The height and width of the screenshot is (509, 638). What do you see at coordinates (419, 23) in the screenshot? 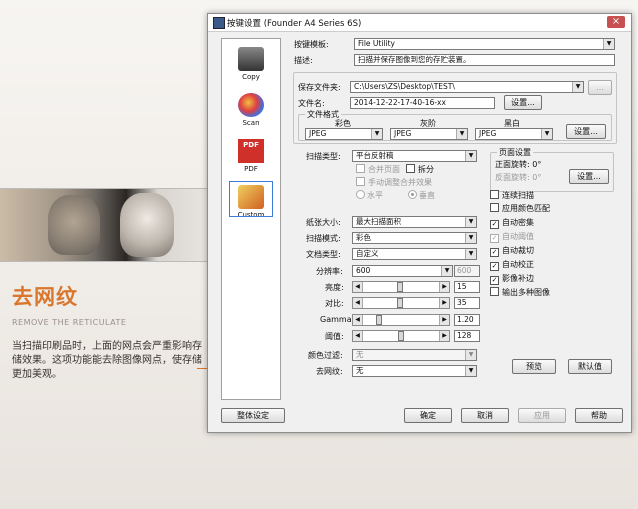
I see `title-bar: 按键设置 (Founder A4 Series 6S) ×` at bounding box center [419, 23].